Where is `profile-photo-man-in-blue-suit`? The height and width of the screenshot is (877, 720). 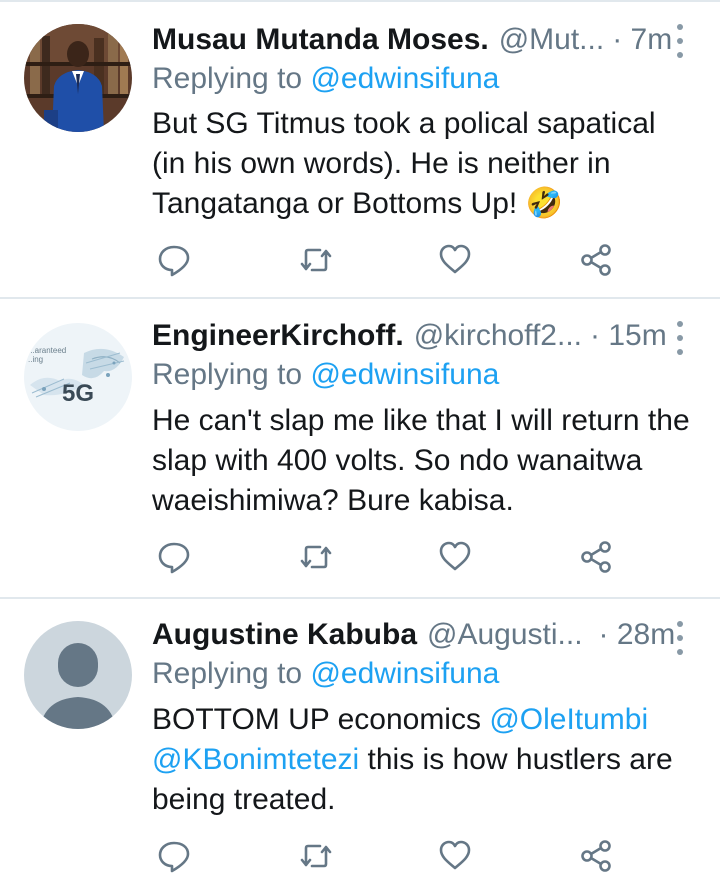
profile-photo-man-in-blue-suit is located at coordinates (78, 78).